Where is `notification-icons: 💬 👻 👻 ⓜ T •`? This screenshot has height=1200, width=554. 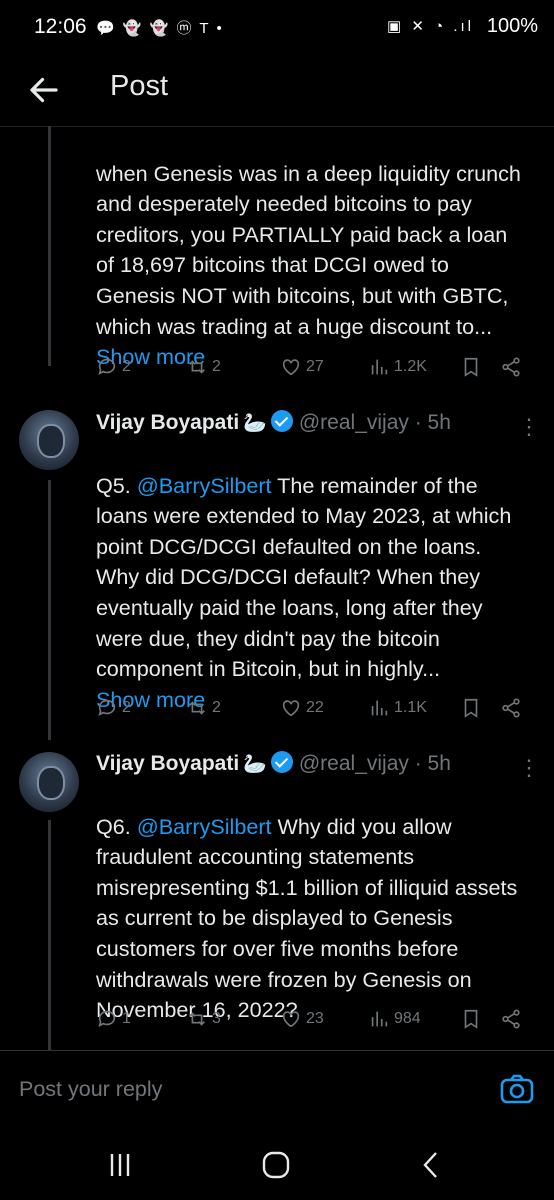
notification-icons: 💬 👻 👻 ⓜ T • is located at coordinates (160, 28).